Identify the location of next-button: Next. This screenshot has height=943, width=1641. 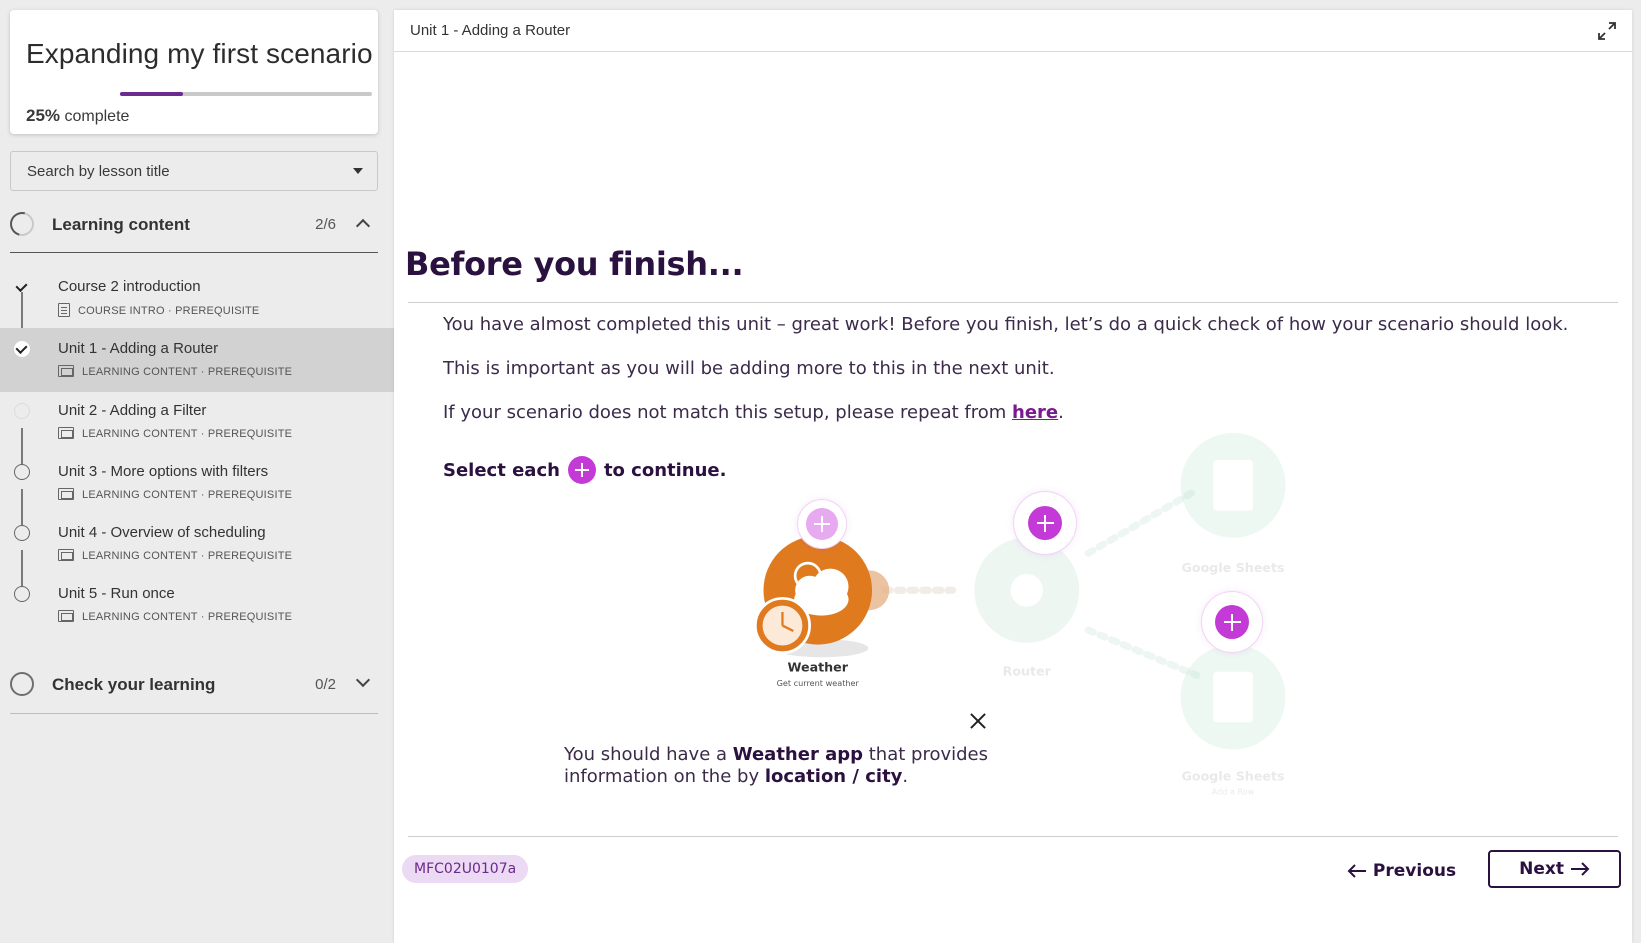
(1554, 869).